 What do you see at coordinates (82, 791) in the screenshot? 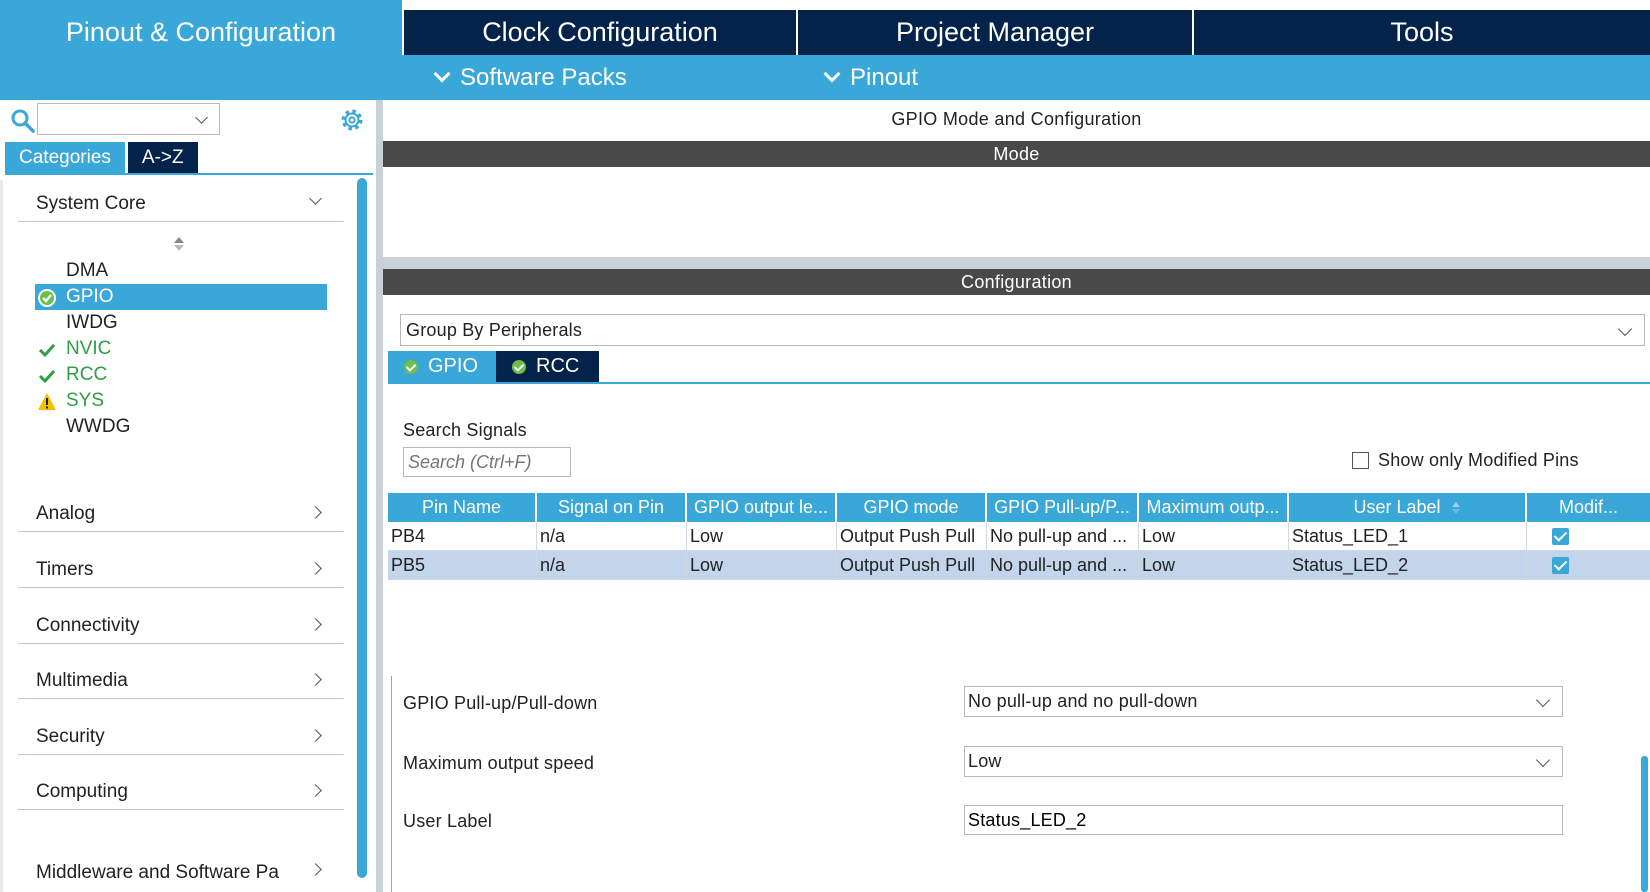
I see `group-label: Computing` at bounding box center [82, 791].